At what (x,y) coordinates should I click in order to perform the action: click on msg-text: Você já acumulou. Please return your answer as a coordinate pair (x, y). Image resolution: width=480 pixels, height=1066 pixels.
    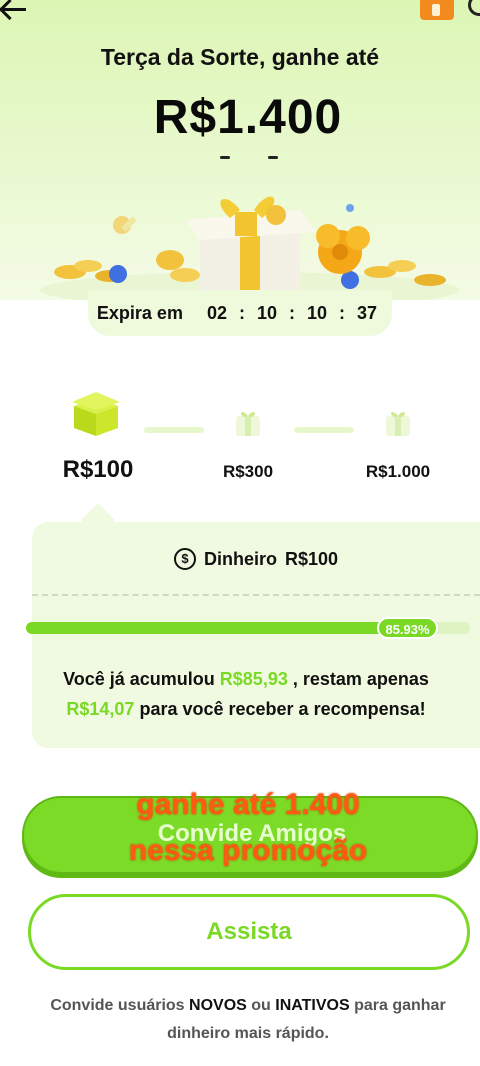
    Looking at the image, I should click on (141, 679).